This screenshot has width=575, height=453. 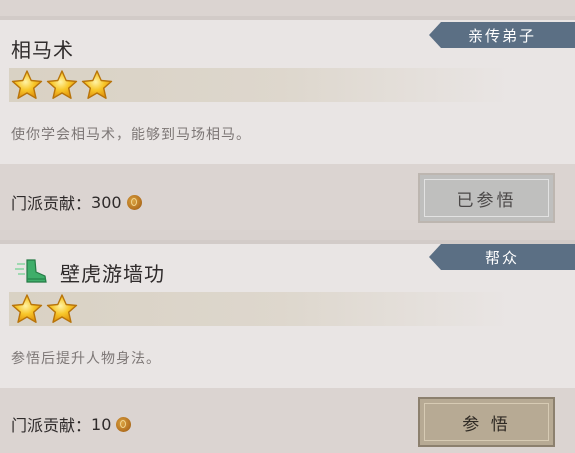 I want to click on contribution-cost: 门派贡献： 10, so click(x=71, y=424).